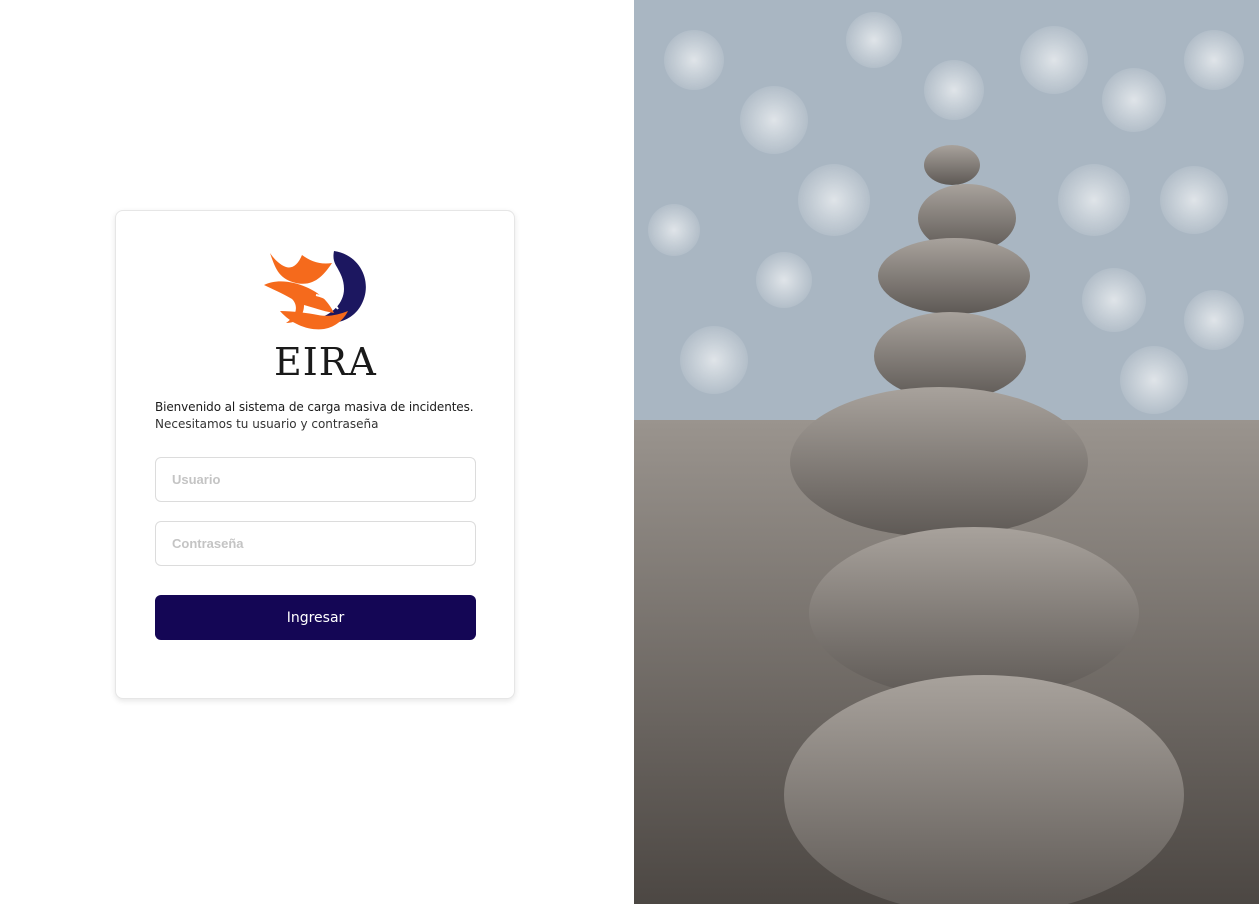  What do you see at coordinates (325, 362) in the screenshot?
I see `brand-logotype: EIRA` at bounding box center [325, 362].